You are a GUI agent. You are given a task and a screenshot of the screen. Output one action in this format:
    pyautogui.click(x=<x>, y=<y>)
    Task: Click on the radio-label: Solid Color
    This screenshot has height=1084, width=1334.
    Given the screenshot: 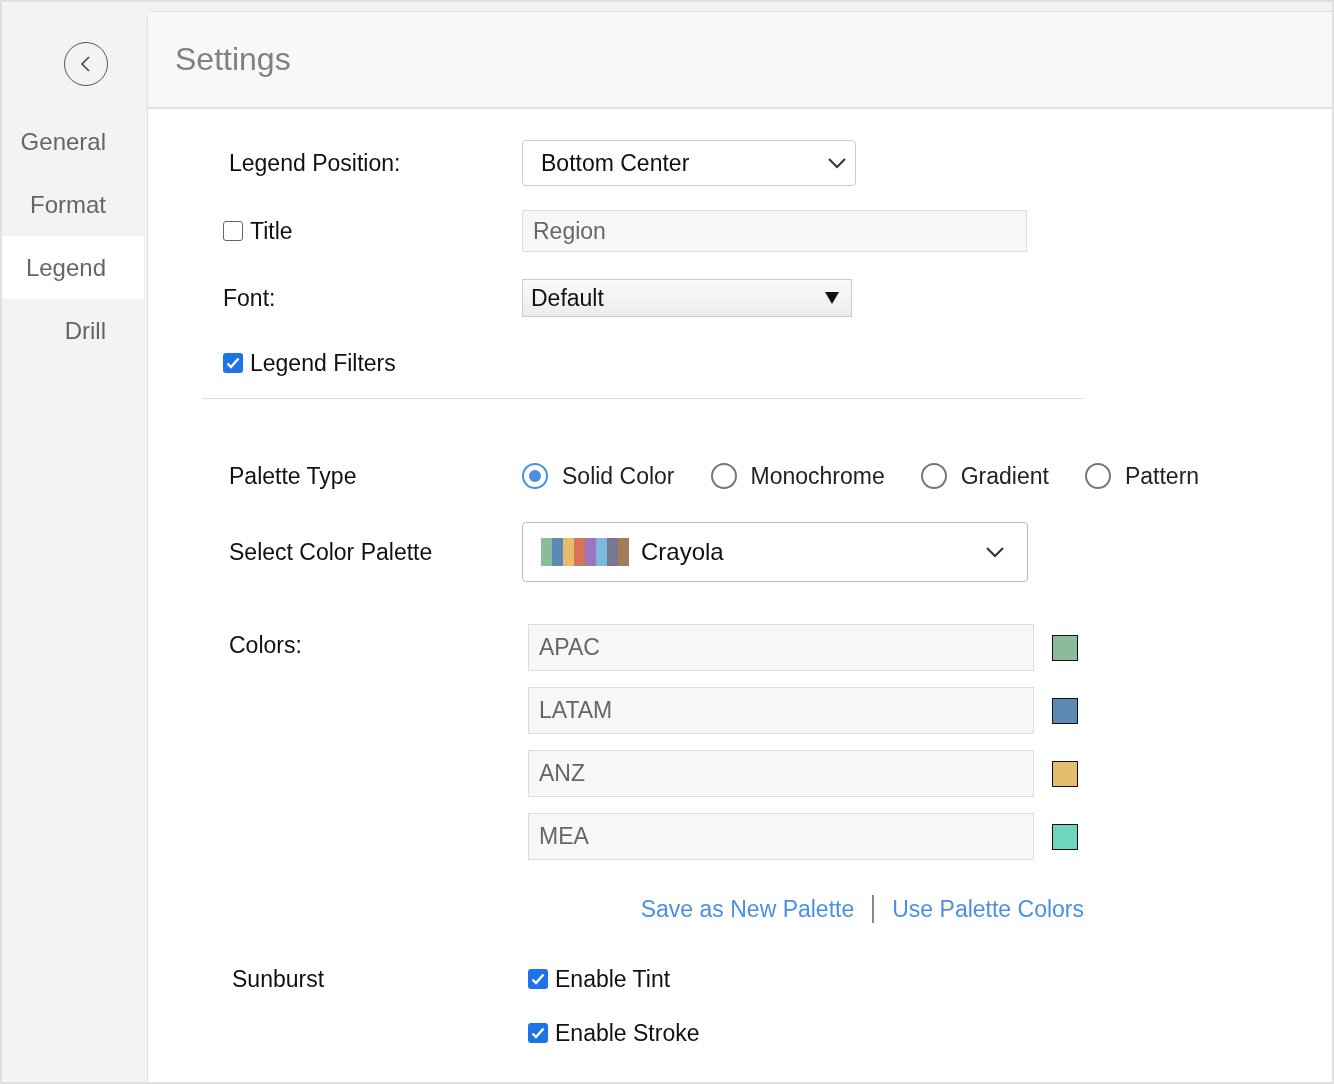 What is the action you would take?
    pyautogui.click(x=618, y=476)
    